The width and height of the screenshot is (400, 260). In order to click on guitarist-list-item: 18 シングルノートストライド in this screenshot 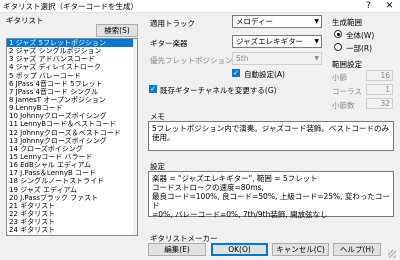, I will do `click(72, 181)`.